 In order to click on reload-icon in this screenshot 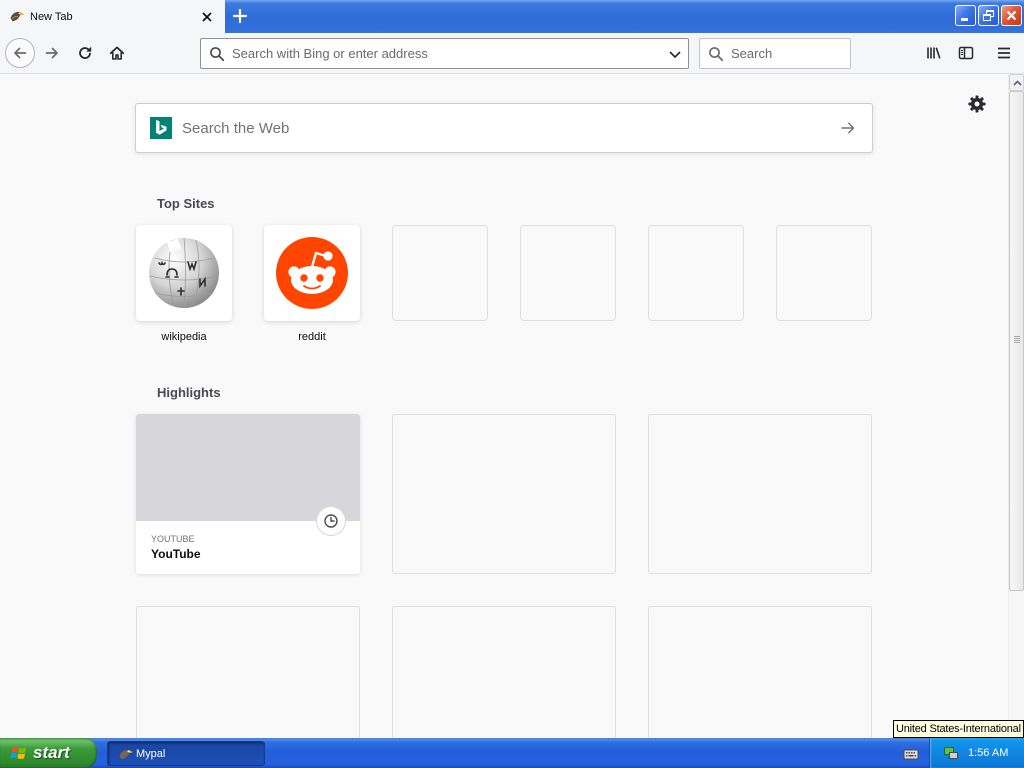, I will do `click(85, 53)`.